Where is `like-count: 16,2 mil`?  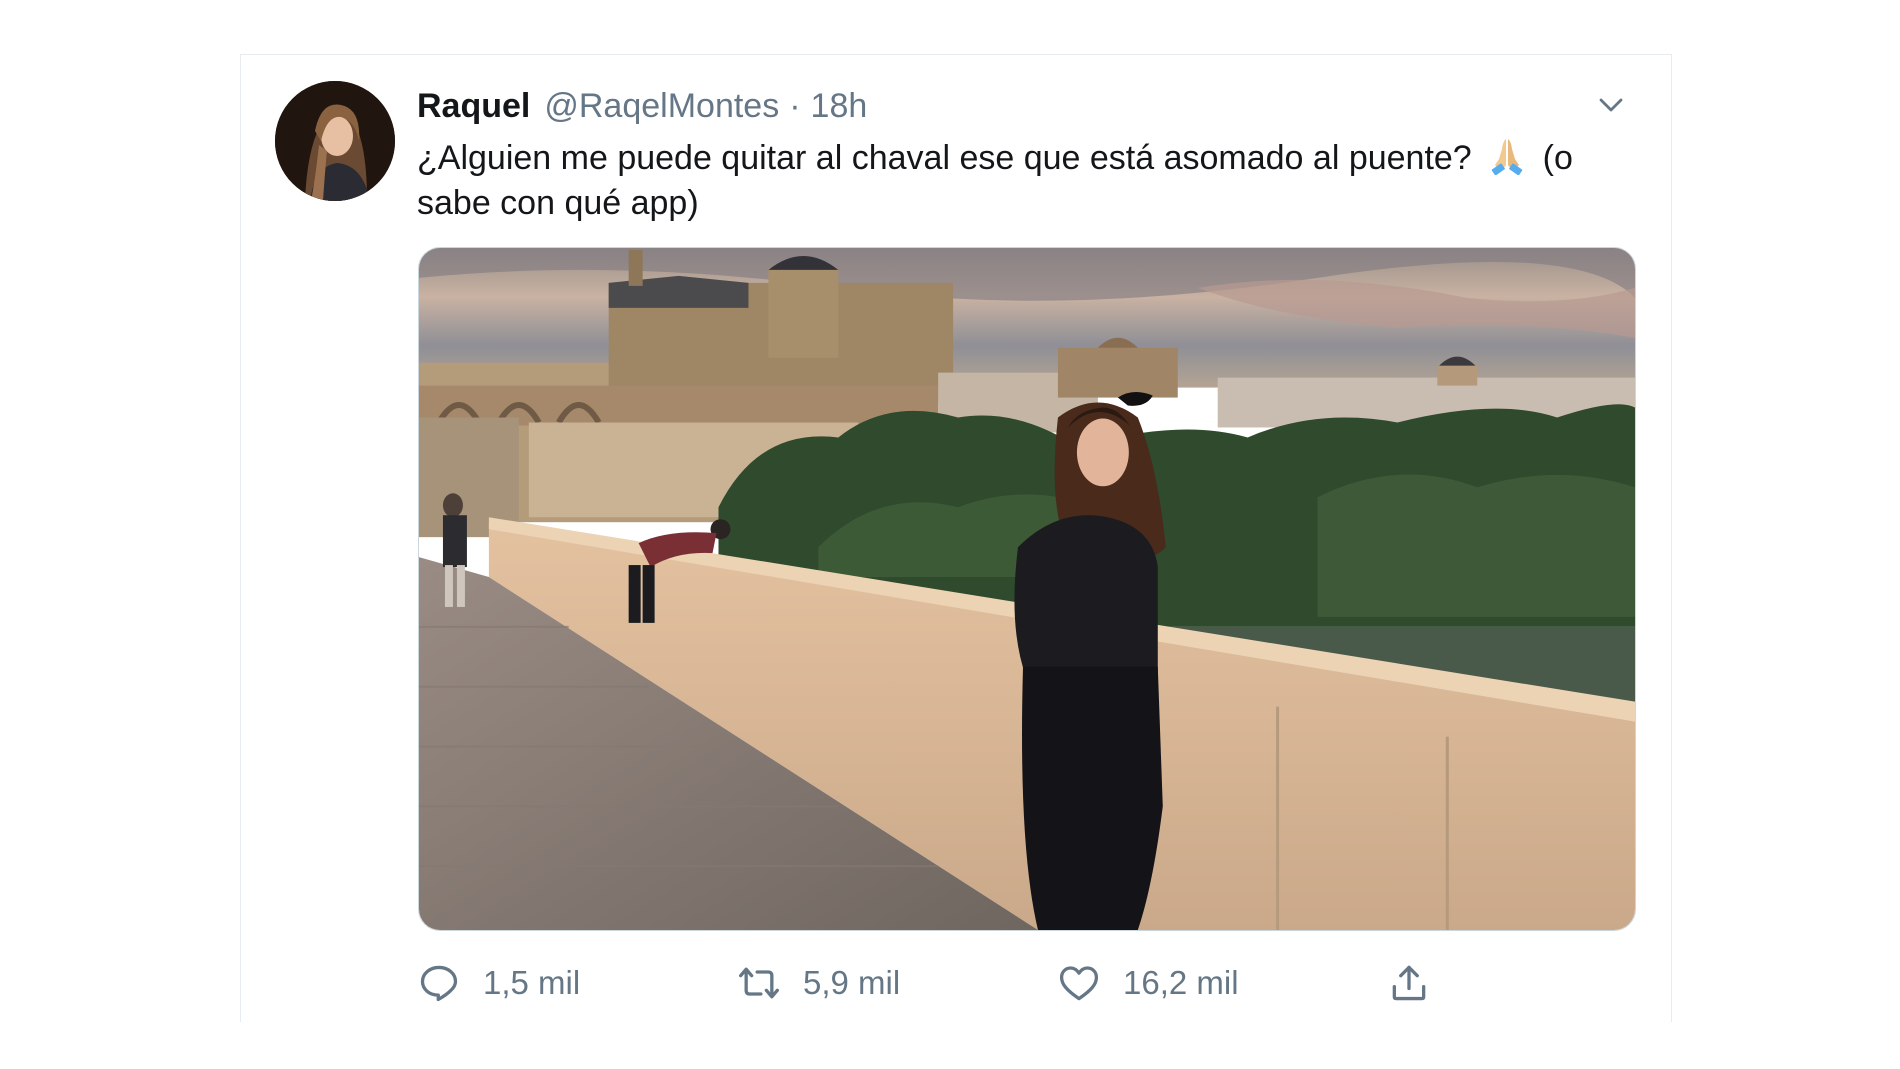 like-count: 16,2 mil is located at coordinates (1181, 982).